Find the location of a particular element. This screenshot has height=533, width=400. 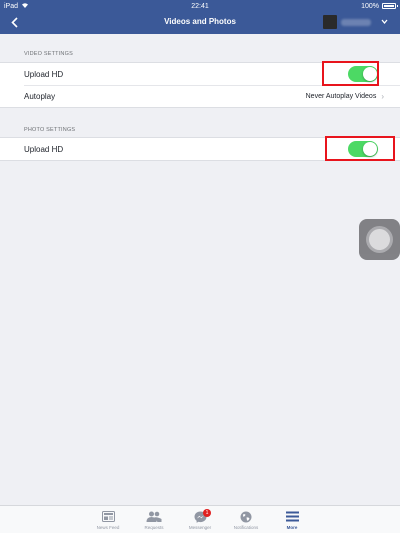

video-settings-header: VIDEO SETTINGS is located at coordinates (48, 54).